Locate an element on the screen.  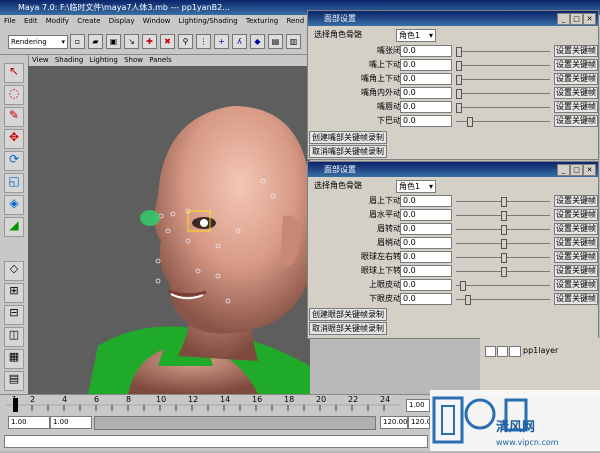
menu-show: Show is located at coordinates (133, 60).